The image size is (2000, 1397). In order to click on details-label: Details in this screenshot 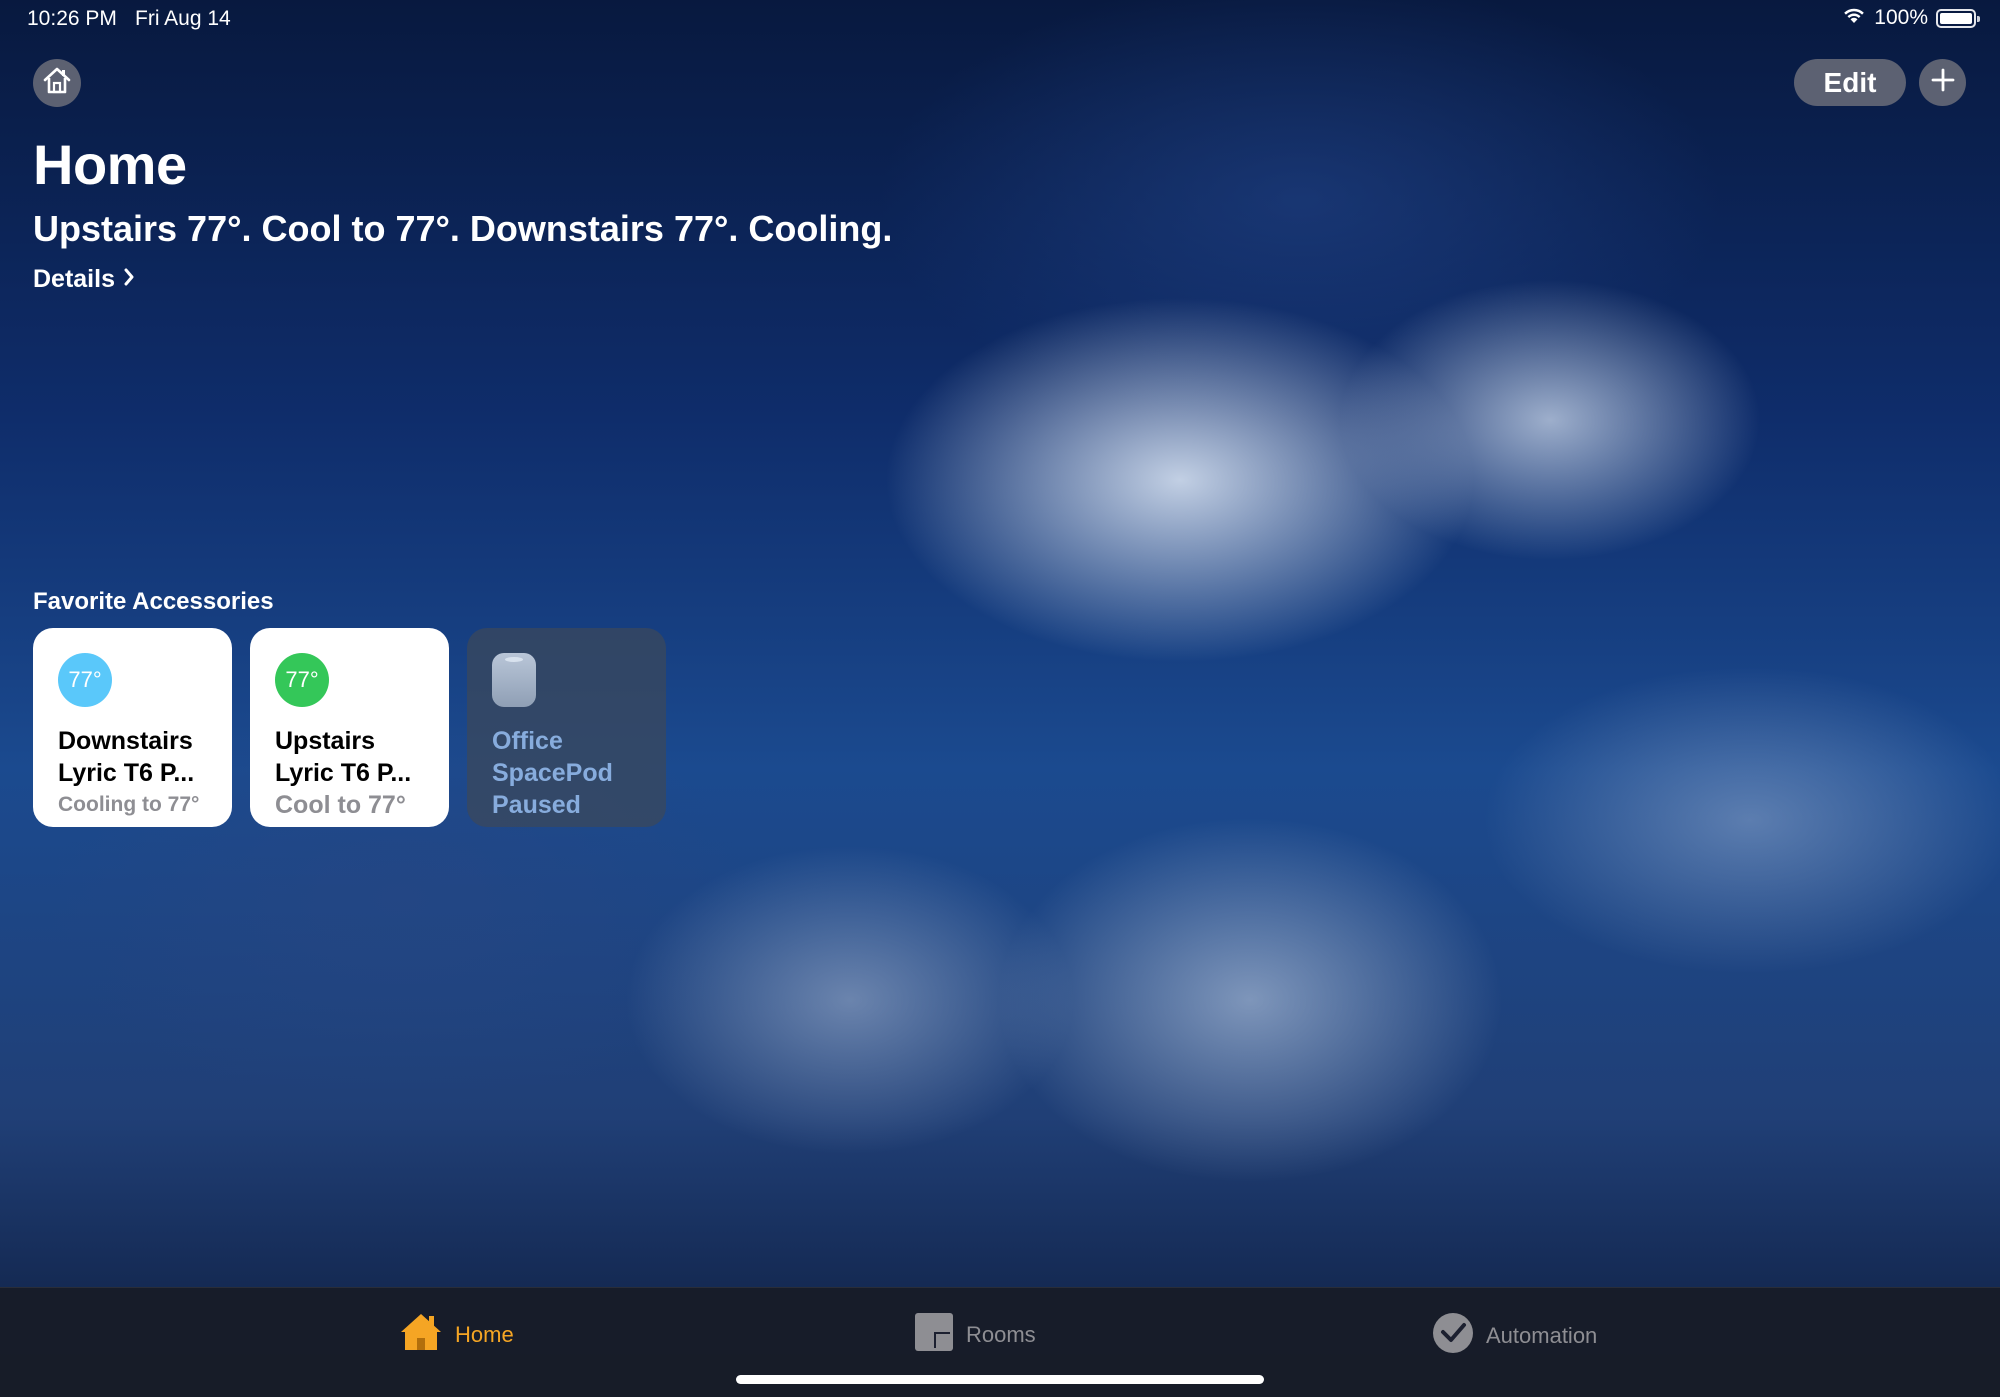, I will do `click(74, 279)`.